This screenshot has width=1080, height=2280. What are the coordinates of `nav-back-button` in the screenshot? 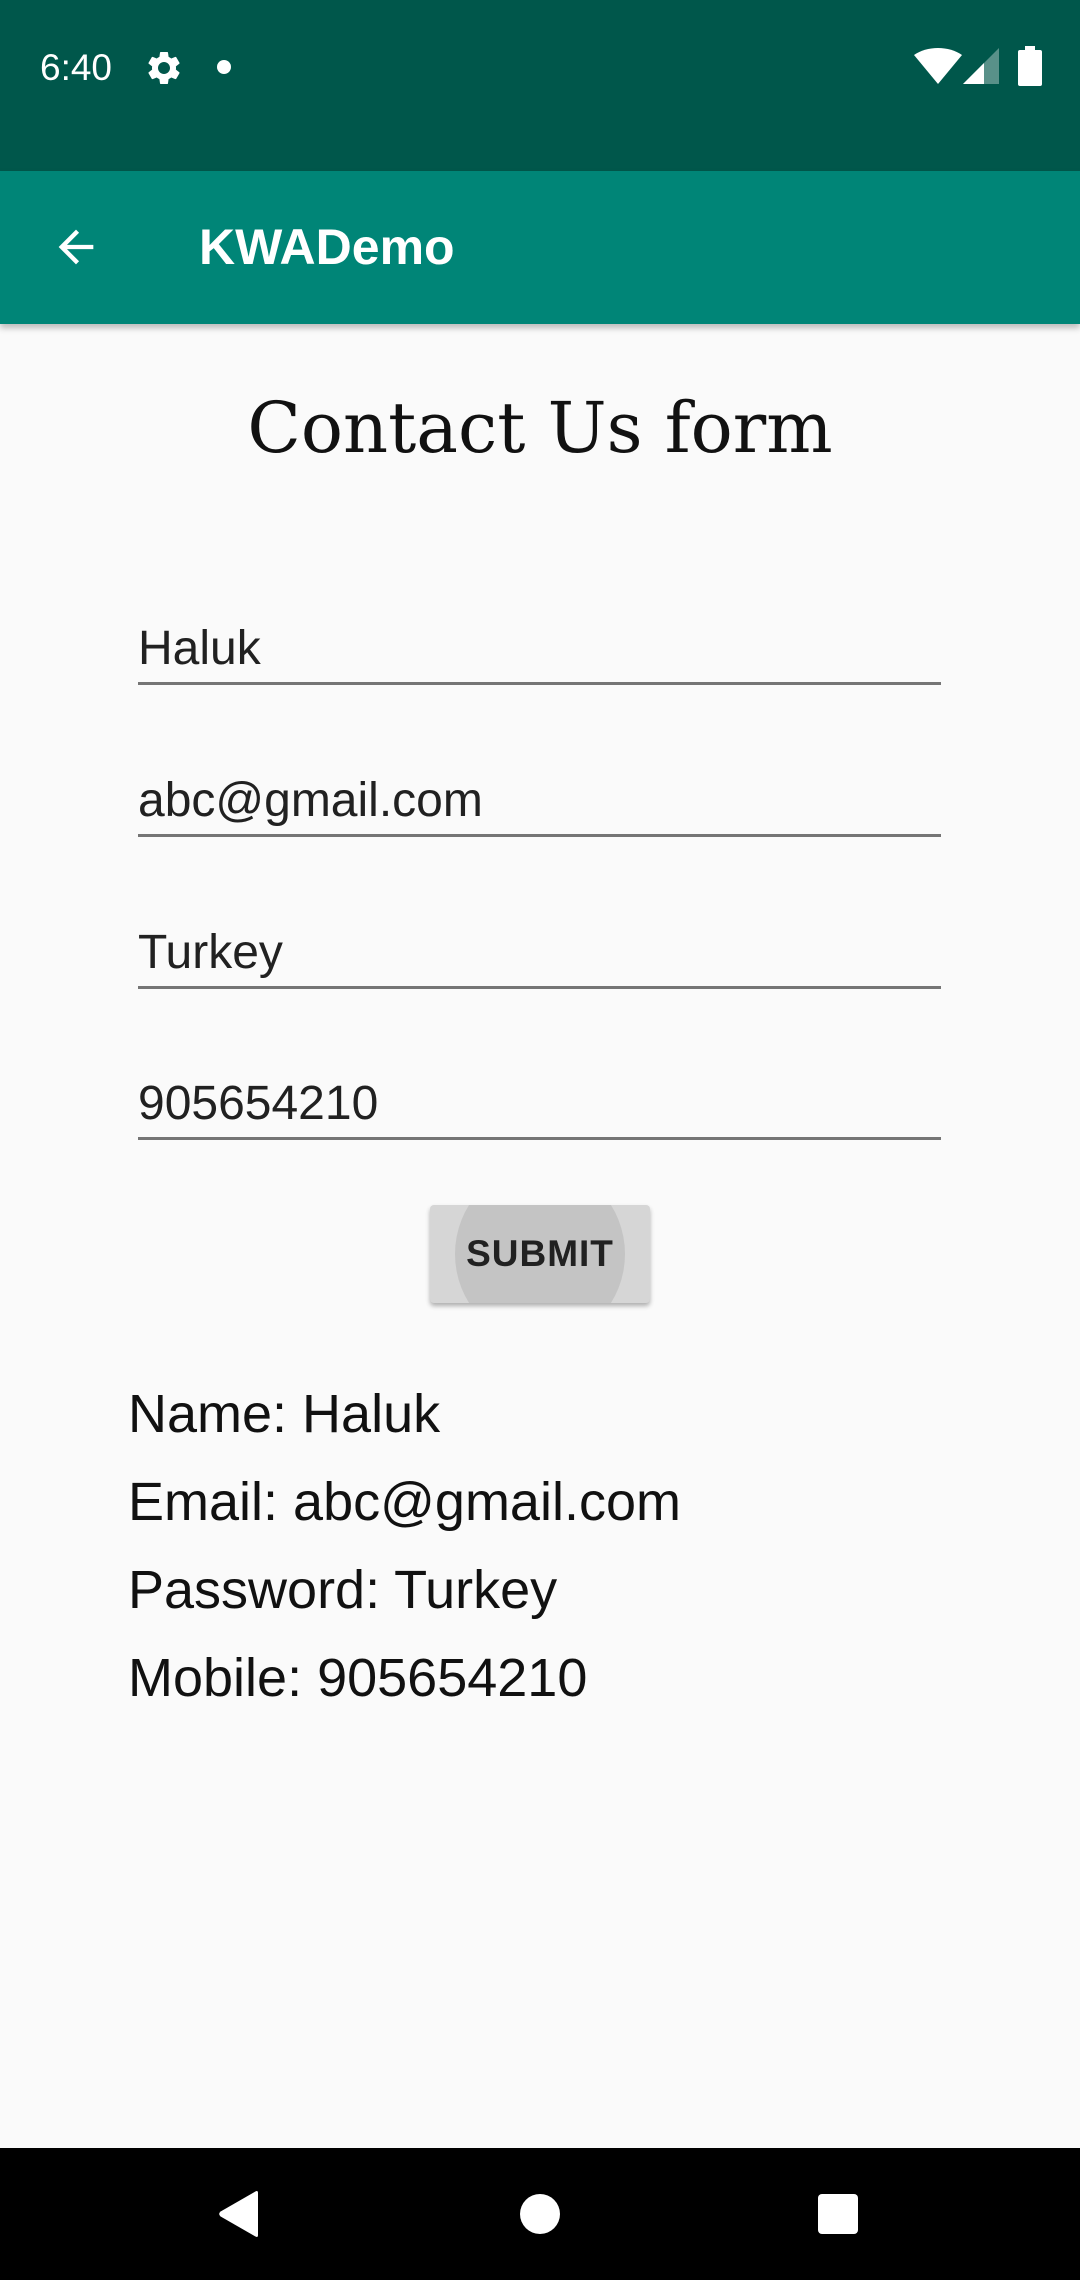 It's located at (240, 2214).